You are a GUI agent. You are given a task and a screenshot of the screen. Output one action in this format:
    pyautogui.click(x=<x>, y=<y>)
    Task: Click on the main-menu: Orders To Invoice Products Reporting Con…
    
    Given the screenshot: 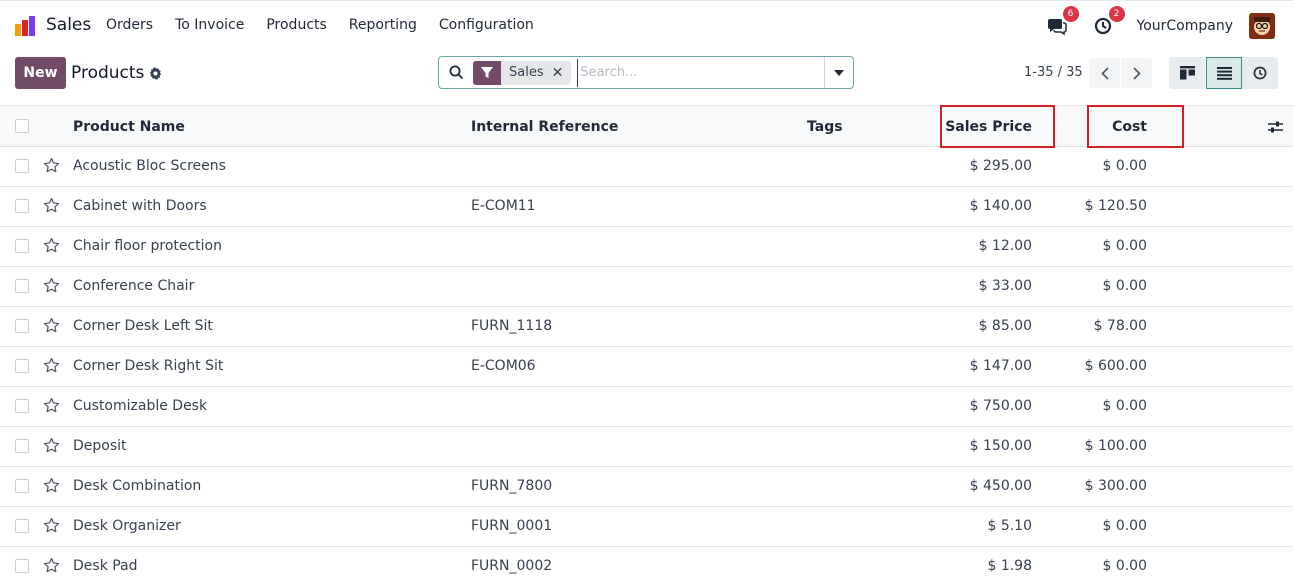 What is the action you would take?
    pyautogui.click(x=331, y=25)
    